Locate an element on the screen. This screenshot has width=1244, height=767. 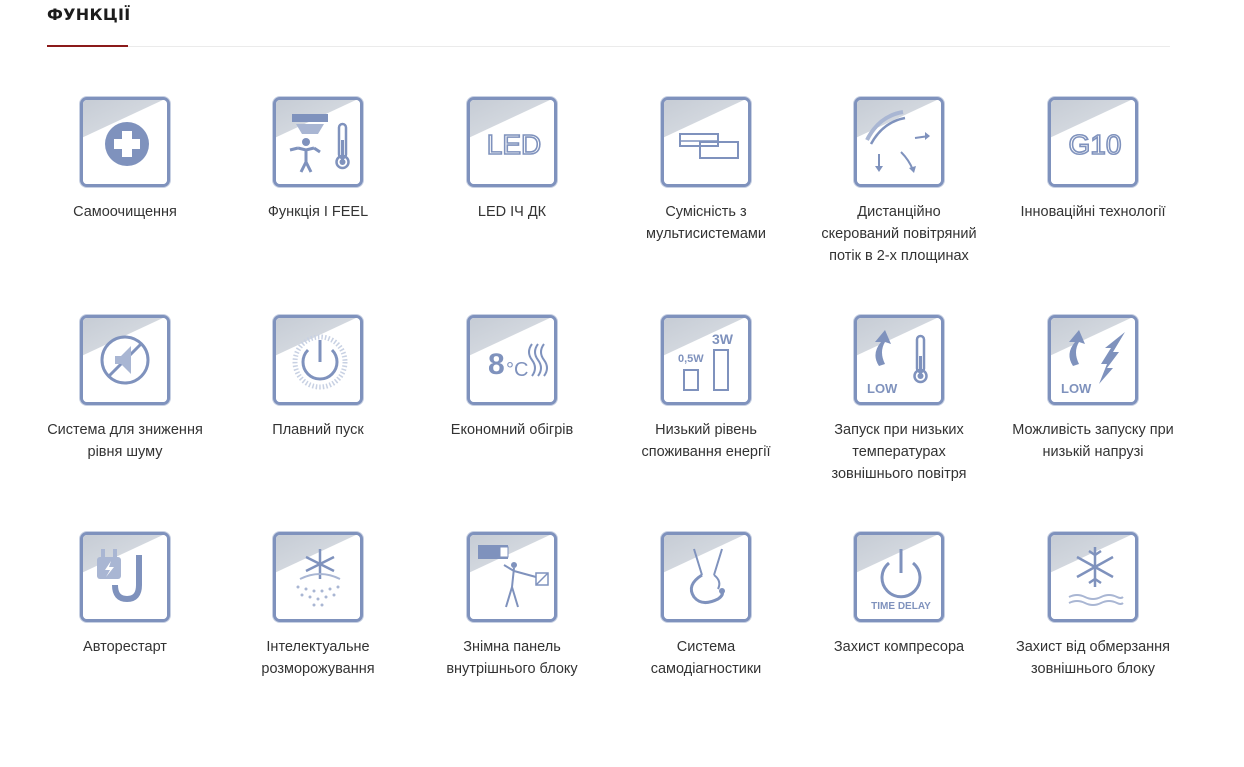
heating-icon-number: 8 is located at coordinates (496, 364).